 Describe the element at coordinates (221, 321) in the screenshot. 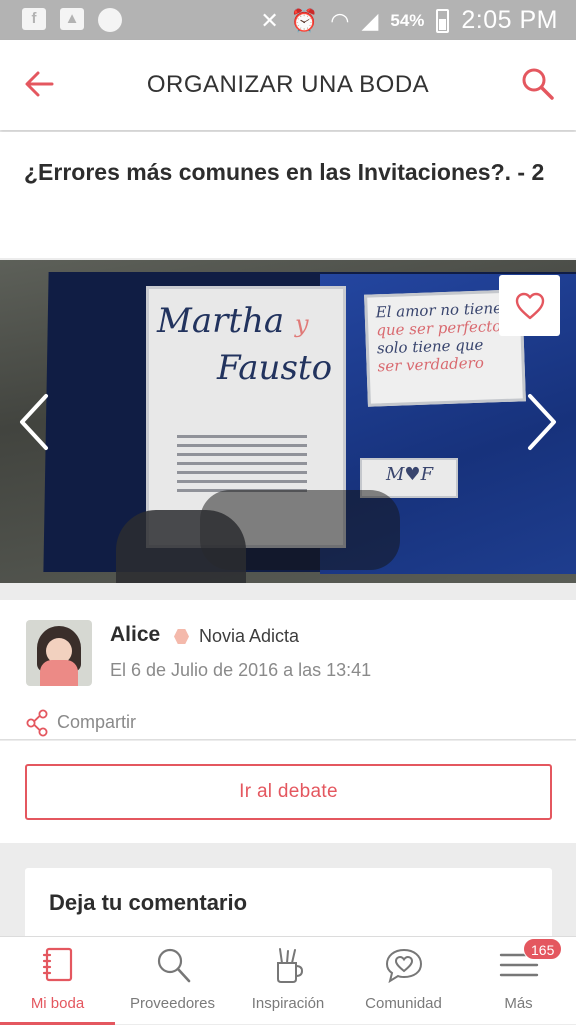

I see `photo-name-1: Martha` at that location.